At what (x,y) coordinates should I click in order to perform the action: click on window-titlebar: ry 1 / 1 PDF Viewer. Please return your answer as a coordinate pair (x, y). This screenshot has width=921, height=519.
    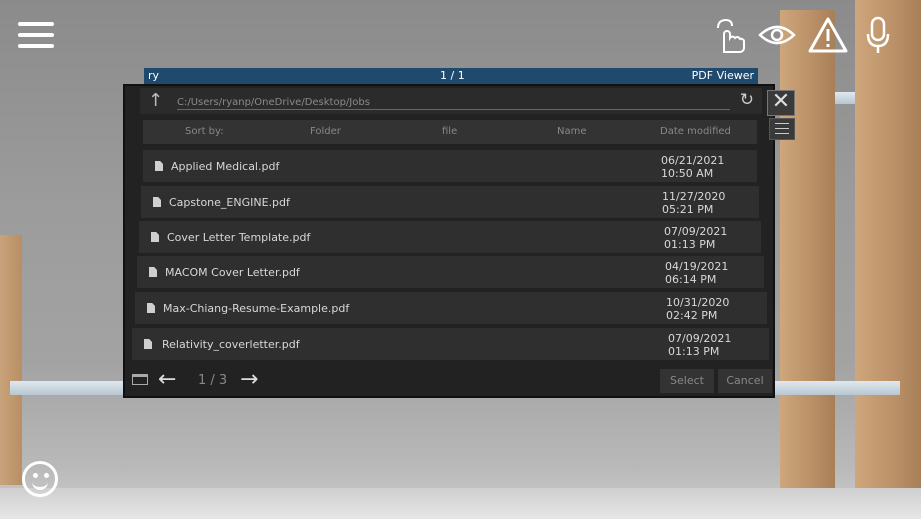
    Looking at the image, I should click on (451, 76).